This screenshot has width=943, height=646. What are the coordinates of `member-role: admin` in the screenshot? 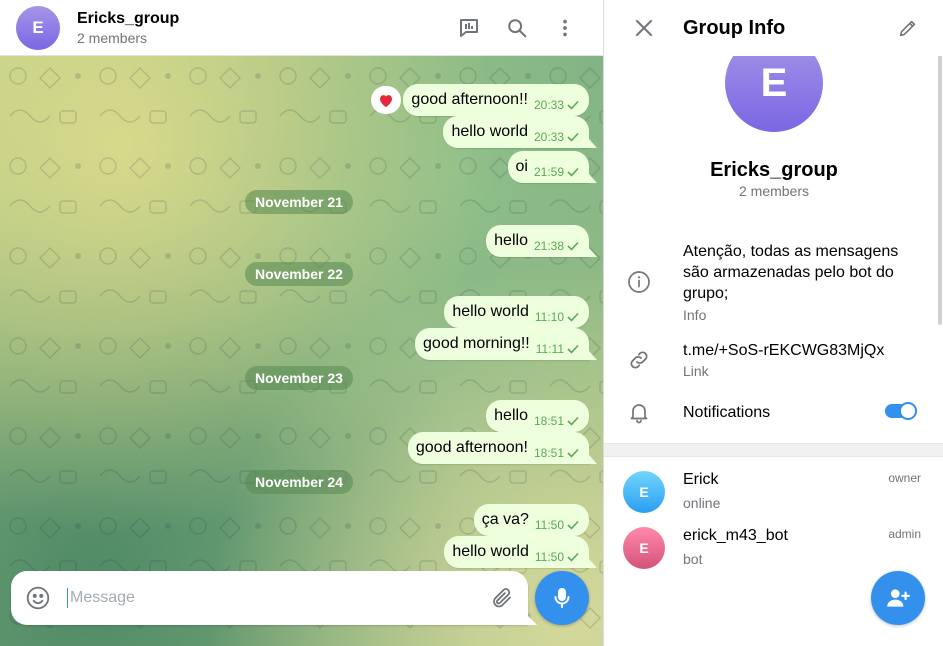 It's located at (904, 534).